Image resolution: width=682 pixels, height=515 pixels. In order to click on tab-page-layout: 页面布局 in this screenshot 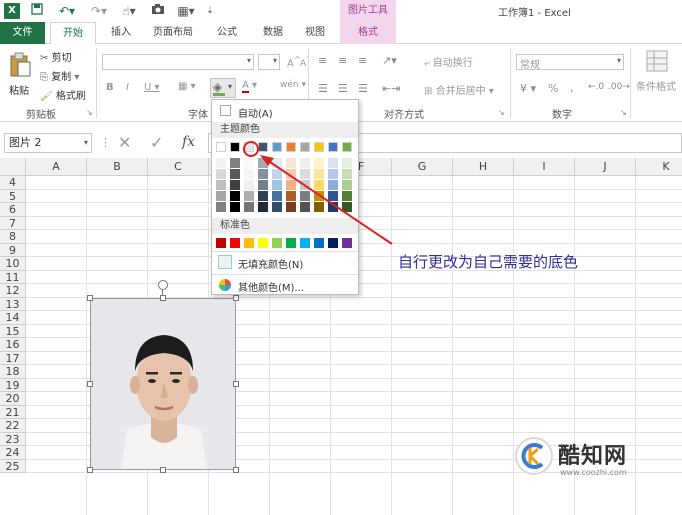, I will do `click(173, 33)`.